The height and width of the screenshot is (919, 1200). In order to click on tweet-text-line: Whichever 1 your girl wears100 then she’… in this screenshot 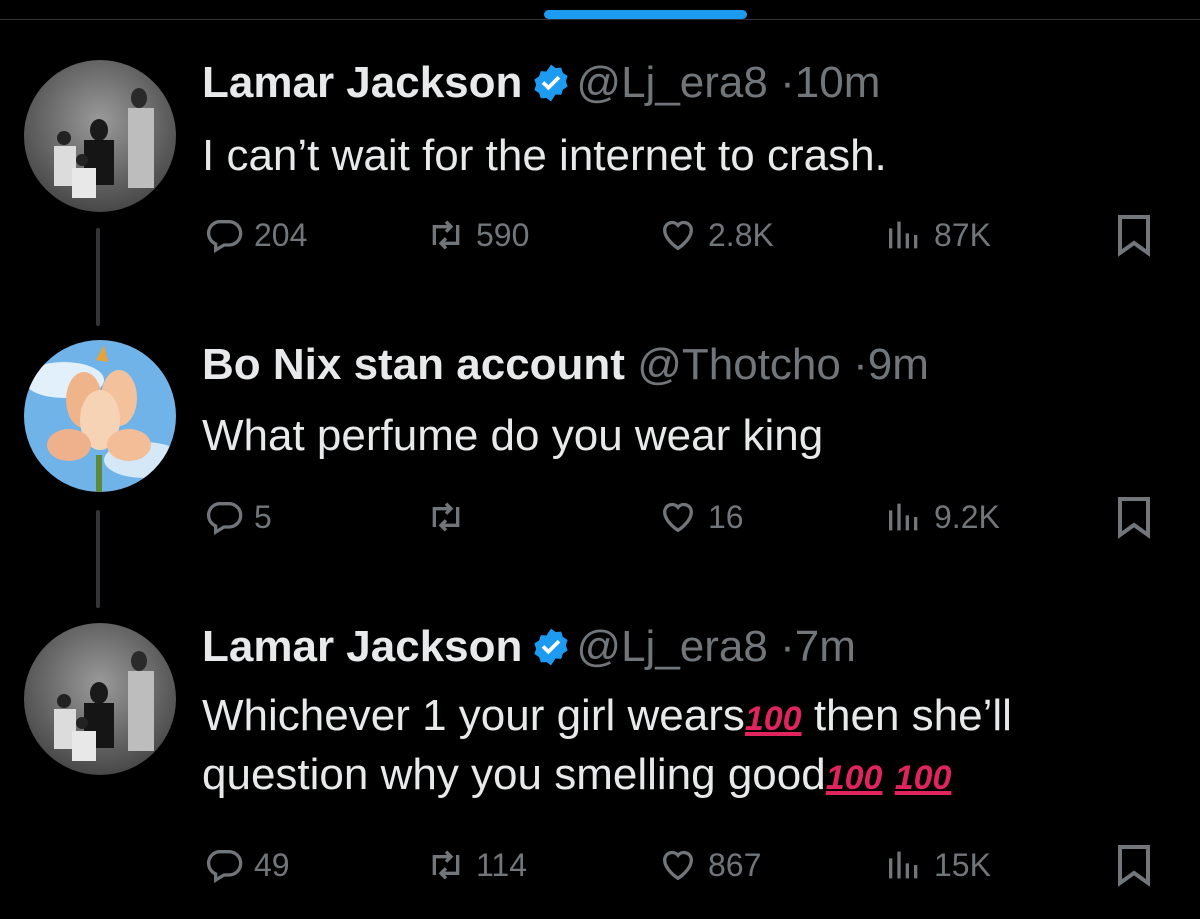, I will do `click(692, 717)`.